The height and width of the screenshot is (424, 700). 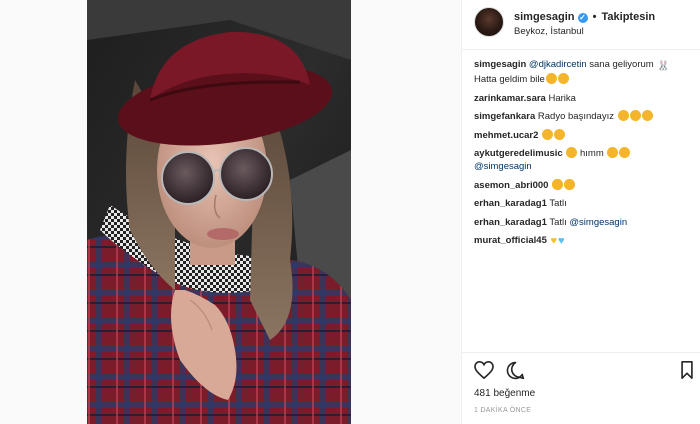 What do you see at coordinates (510, 240) in the screenshot?
I see `comment-username: murat_official45` at bounding box center [510, 240].